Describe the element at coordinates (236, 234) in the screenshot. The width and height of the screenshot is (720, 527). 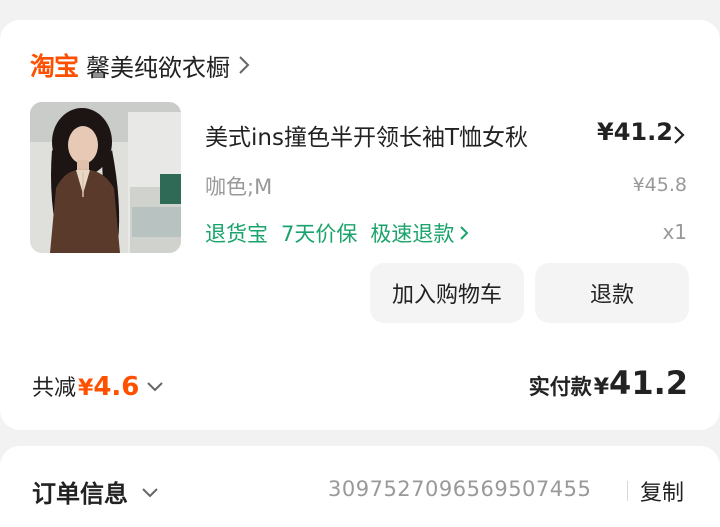
I see `service-return-insurance: 退货宝` at that location.